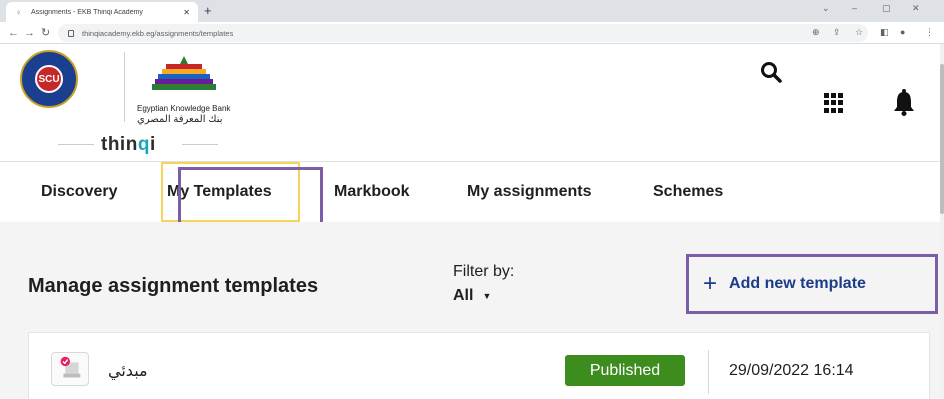 The image size is (944, 399). What do you see at coordinates (29, 33) in the screenshot?
I see `forward-icon: →` at bounding box center [29, 33].